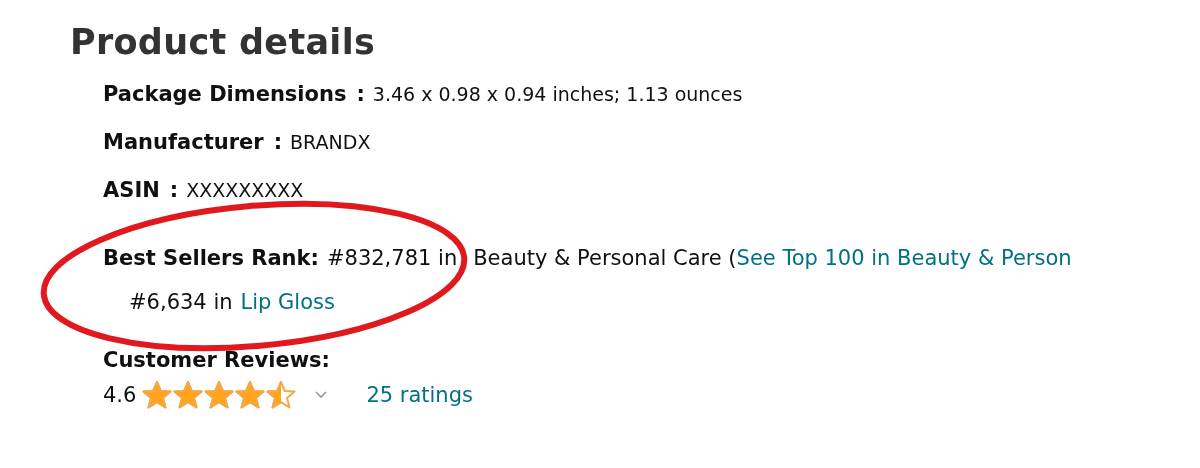  I want to click on caret-icon, so click(321, 395).